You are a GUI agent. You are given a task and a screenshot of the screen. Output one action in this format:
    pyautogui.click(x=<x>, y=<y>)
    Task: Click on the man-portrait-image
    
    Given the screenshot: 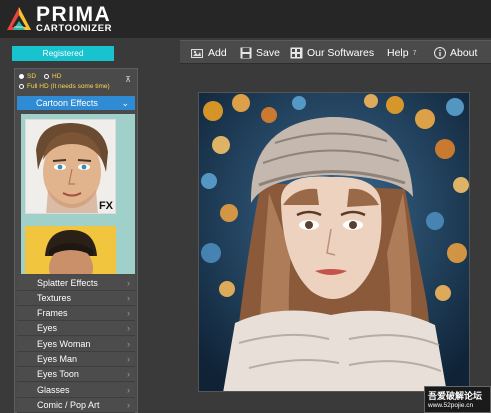 What is the action you would take?
    pyautogui.click(x=70, y=250)
    